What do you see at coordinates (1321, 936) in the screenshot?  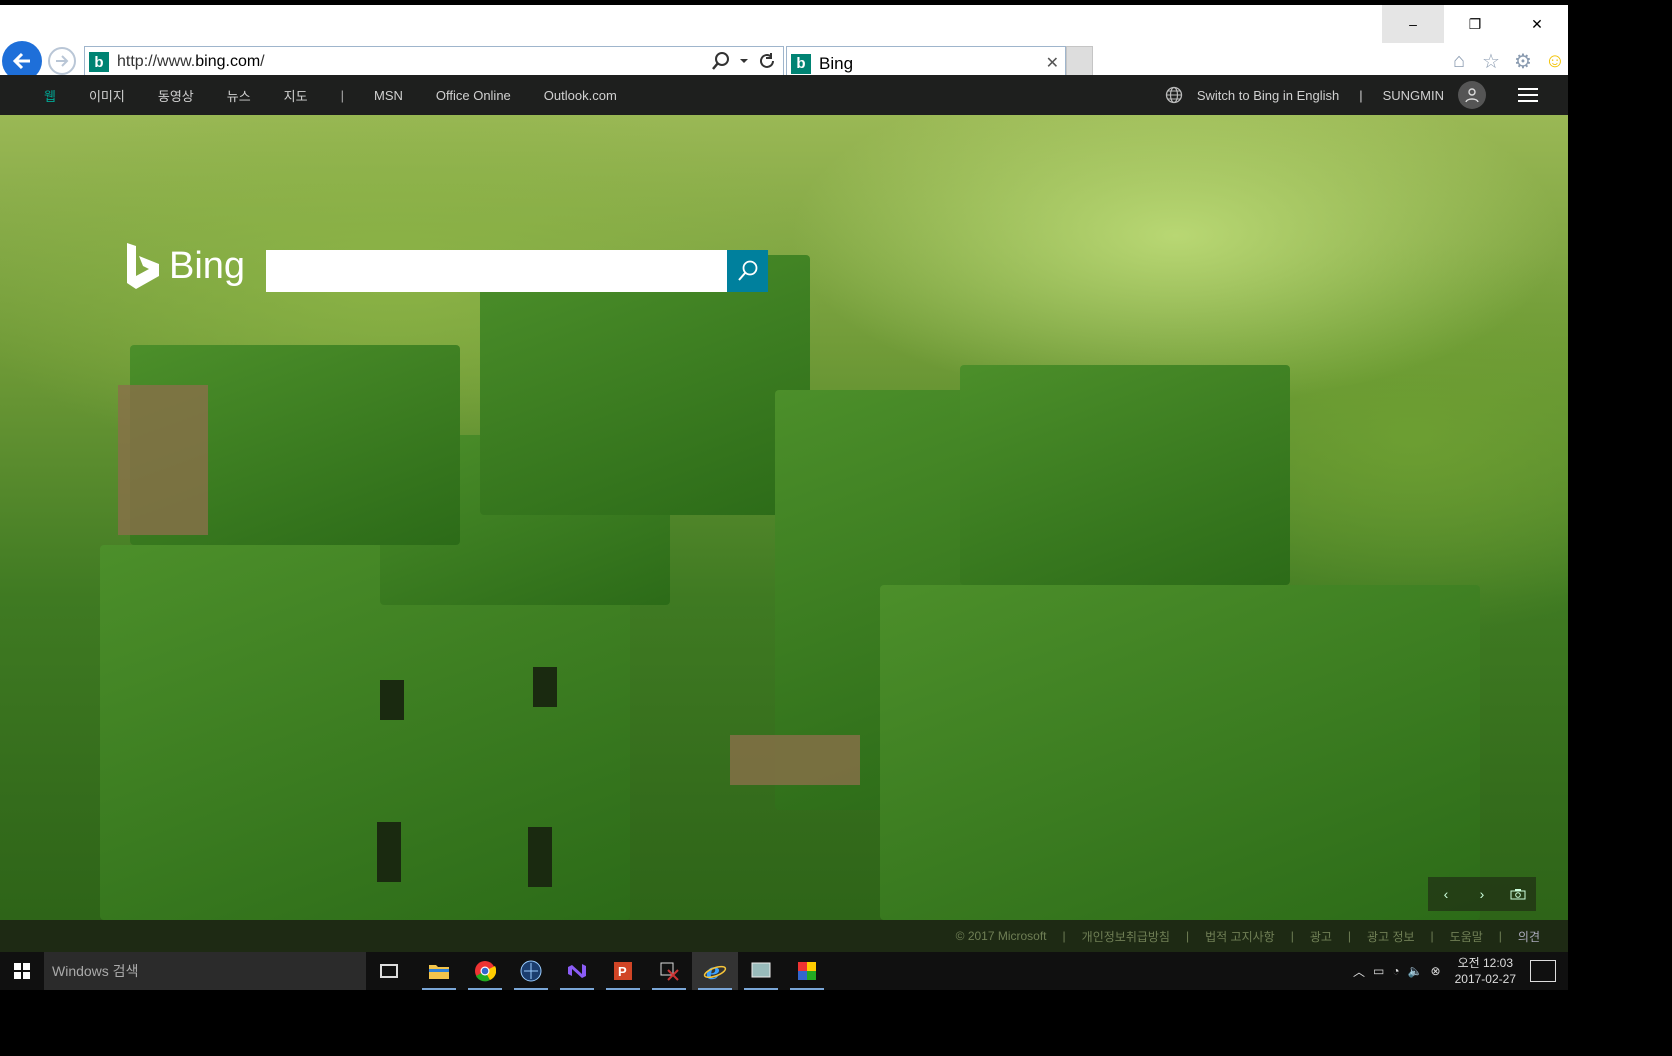 I see `footer-ads-link: 광고` at bounding box center [1321, 936].